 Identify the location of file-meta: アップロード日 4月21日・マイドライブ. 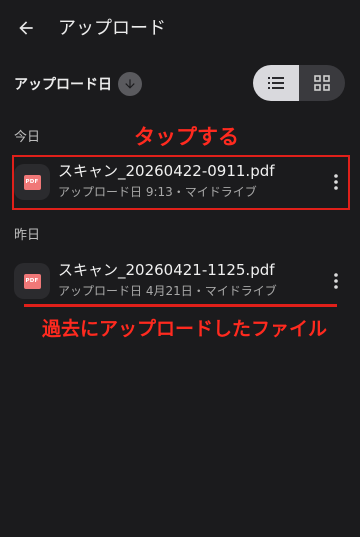
(167, 291).